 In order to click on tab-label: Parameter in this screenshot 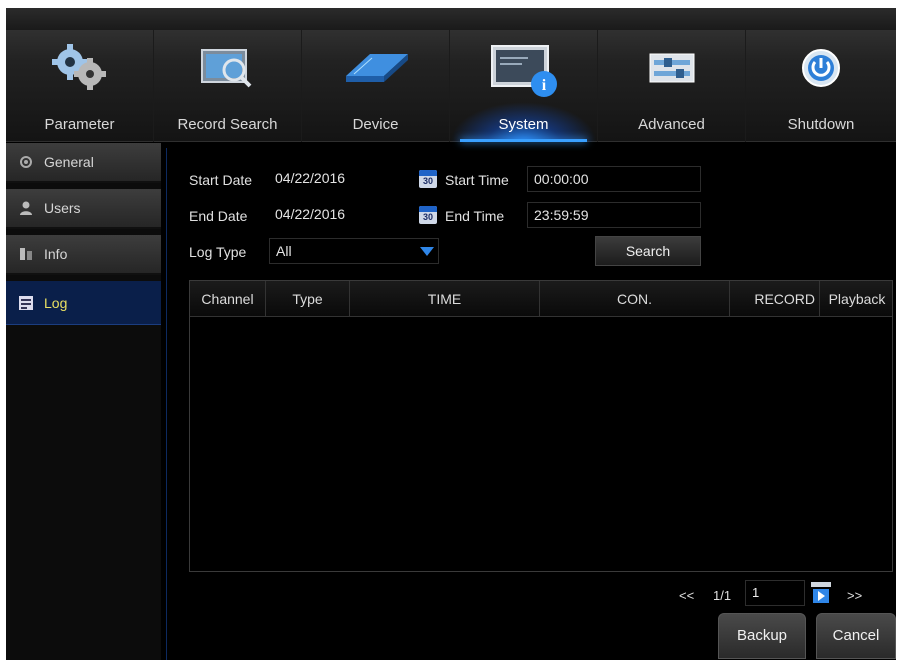, I will do `click(79, 124)`.